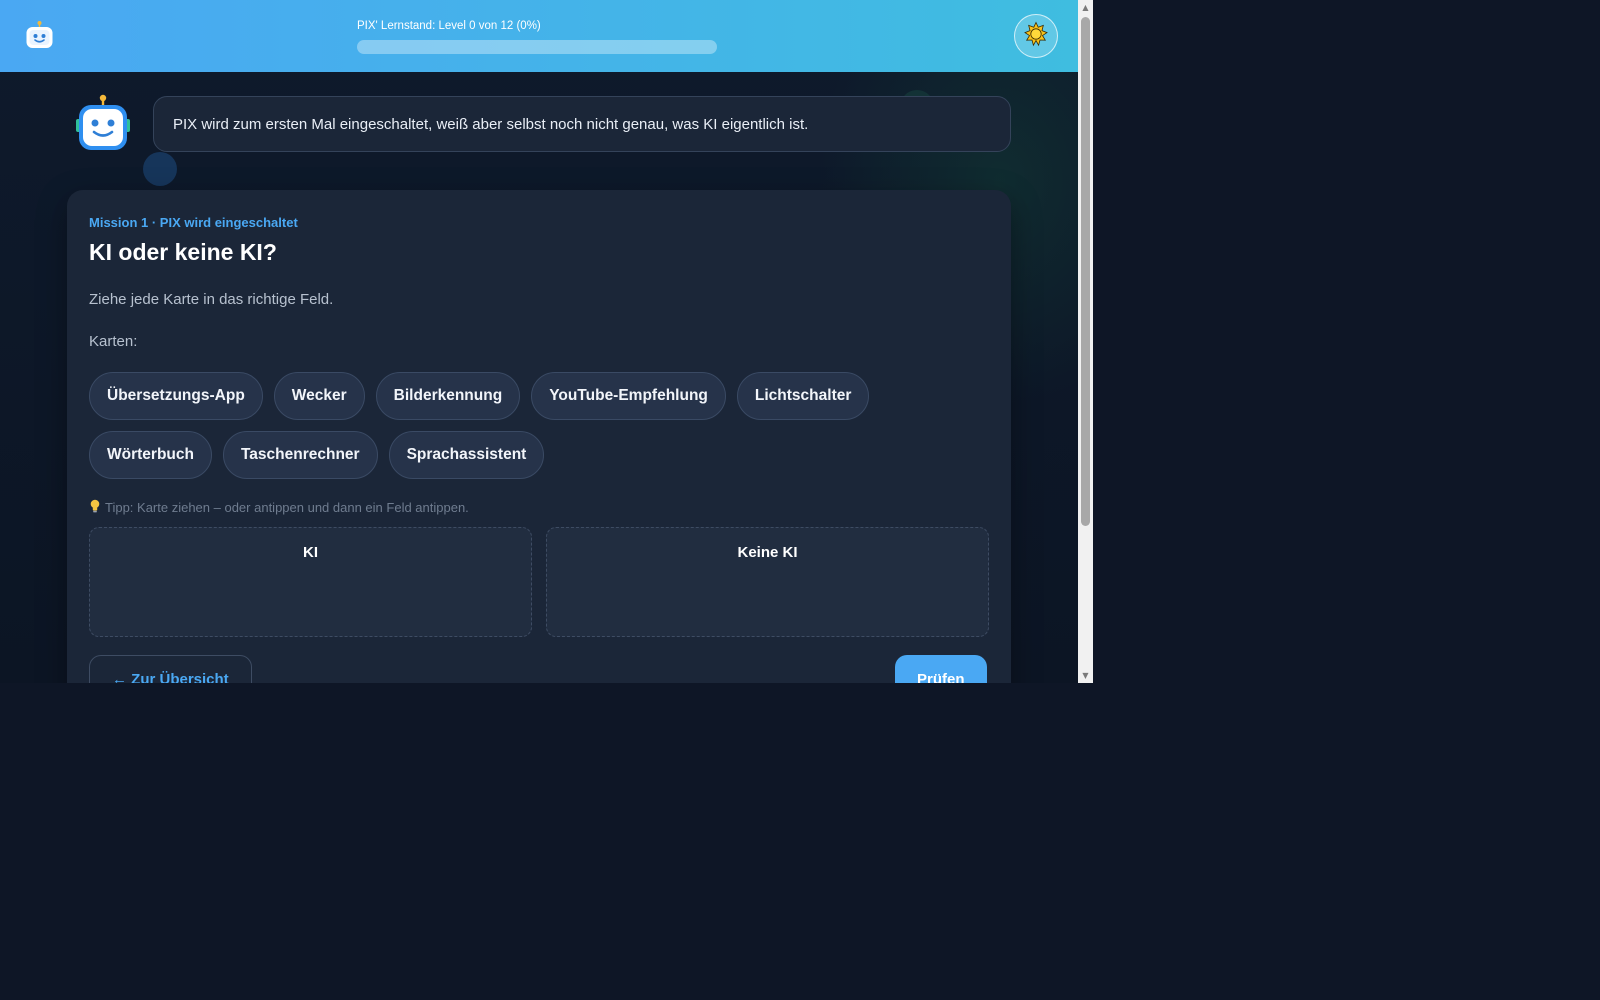 The height and width of the screenshot is (1000, 1600). What do you see at coordinates (466, 455) in the screenshot?
I see `draggable-card: Sprachassistent` at bounding box center [466, 455].